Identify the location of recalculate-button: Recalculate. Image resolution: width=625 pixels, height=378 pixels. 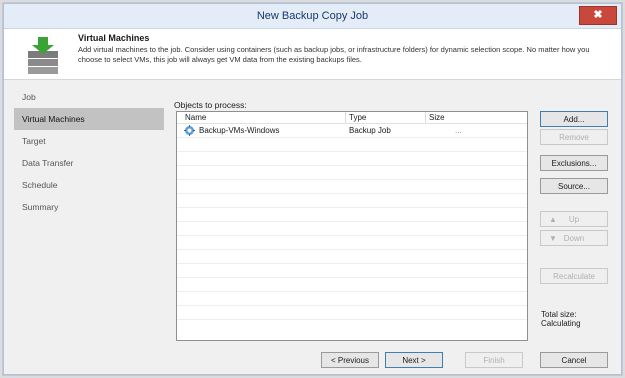
(574, 276).